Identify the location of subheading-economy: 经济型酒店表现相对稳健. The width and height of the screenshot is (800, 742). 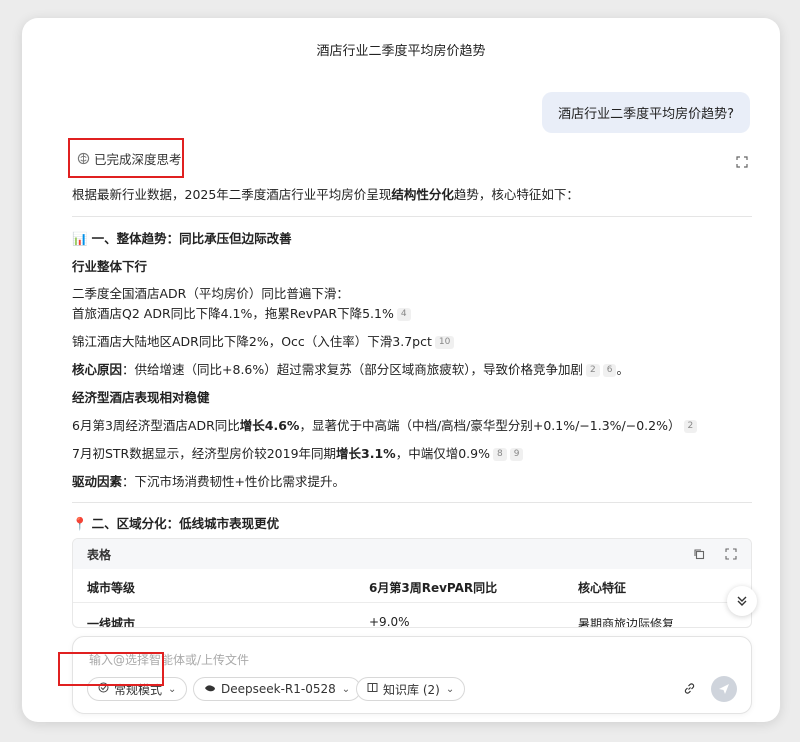
(141, 397).